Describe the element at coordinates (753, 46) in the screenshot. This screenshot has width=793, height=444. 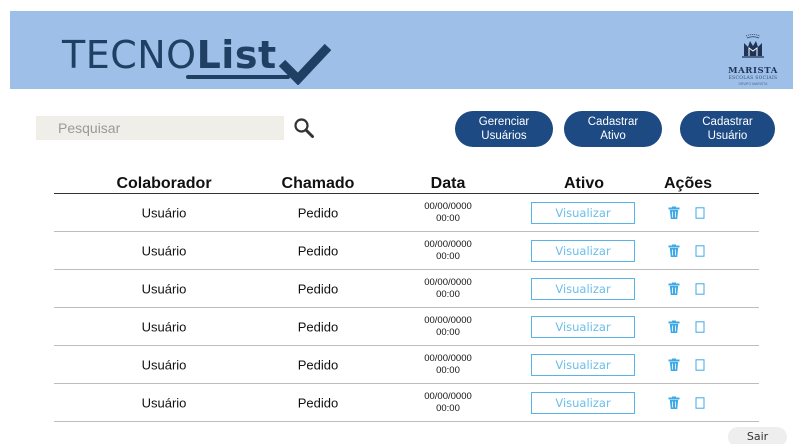
I see `marista-seal-icon` at that location.